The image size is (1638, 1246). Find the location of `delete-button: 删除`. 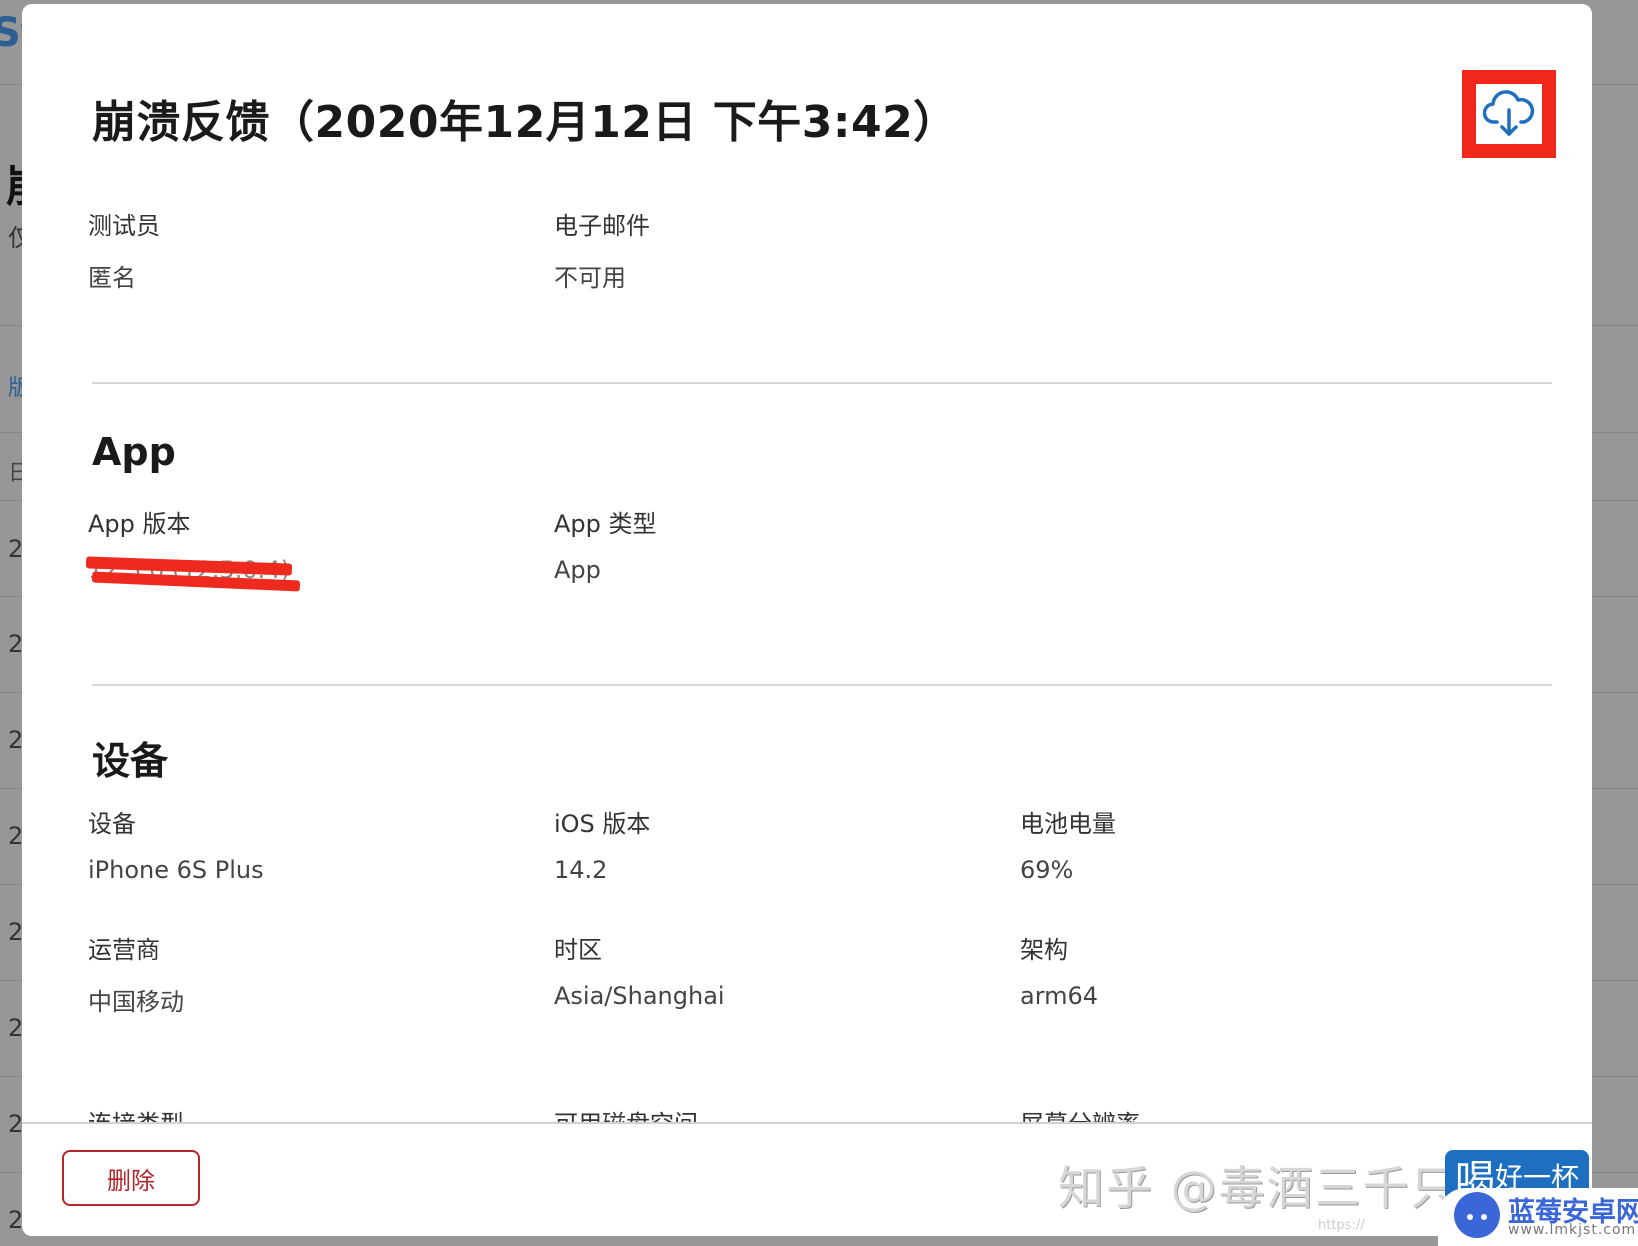

delete-button: 删除 is located at coordinates (131, 1178).